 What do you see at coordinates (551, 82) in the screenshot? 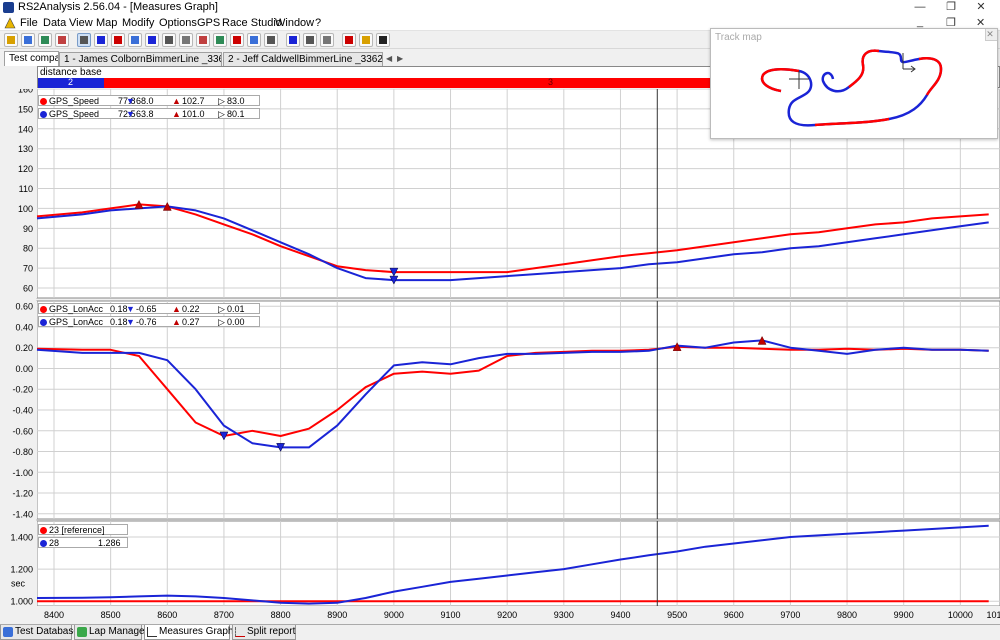
I see `lap-number: 3` at bounding box center [551, 82].